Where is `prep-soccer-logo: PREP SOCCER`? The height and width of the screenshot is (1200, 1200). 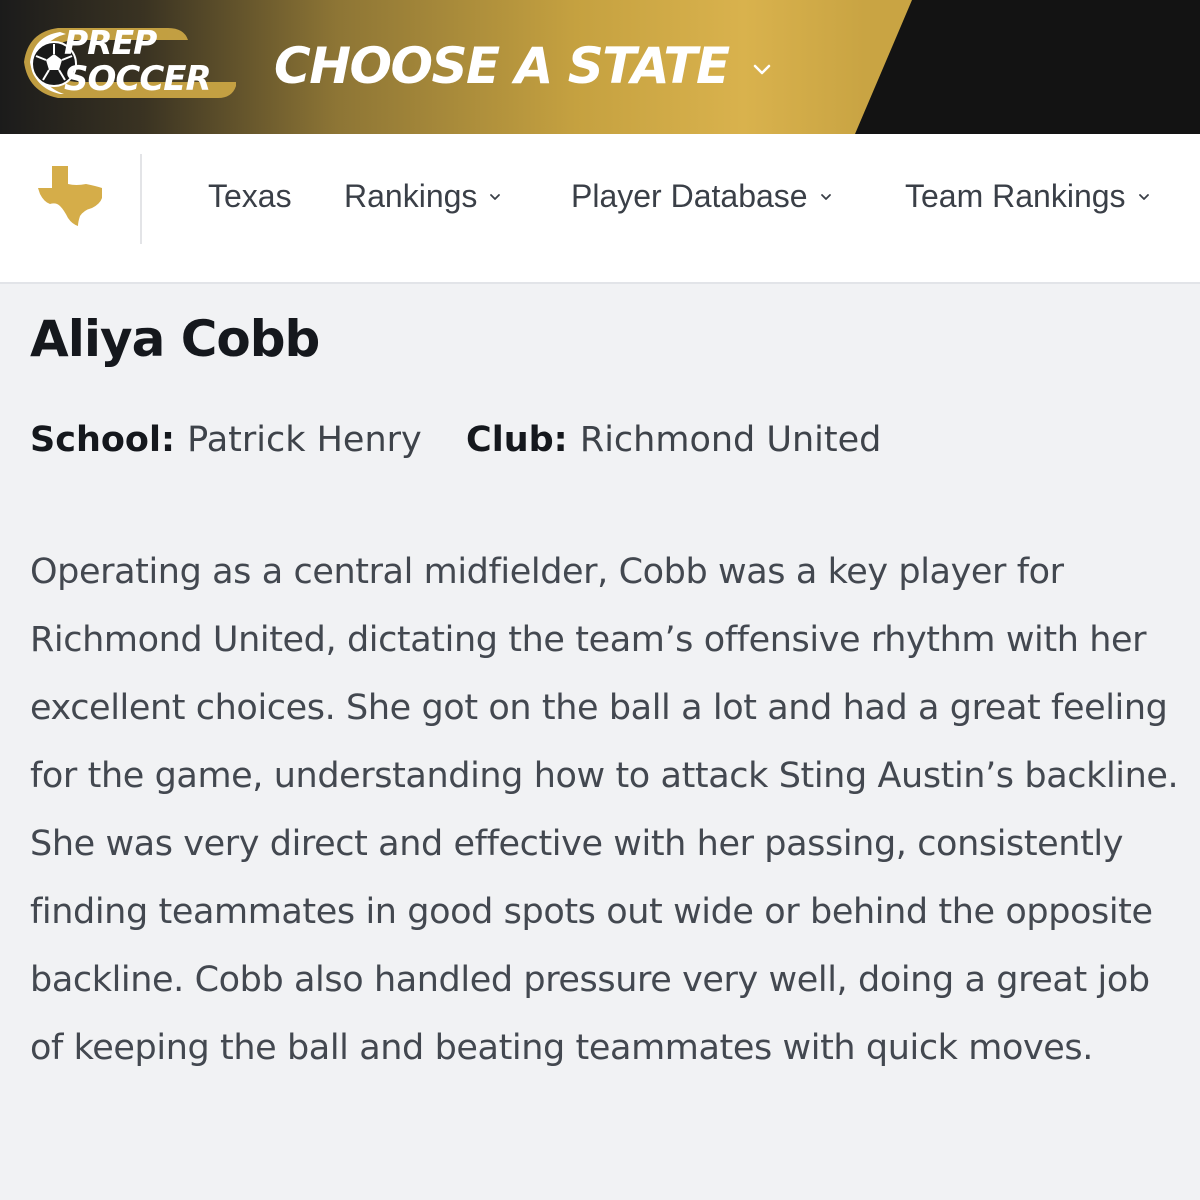 prep-soccer-logo: PREP SOCCER is located at coordinates (129, 62).